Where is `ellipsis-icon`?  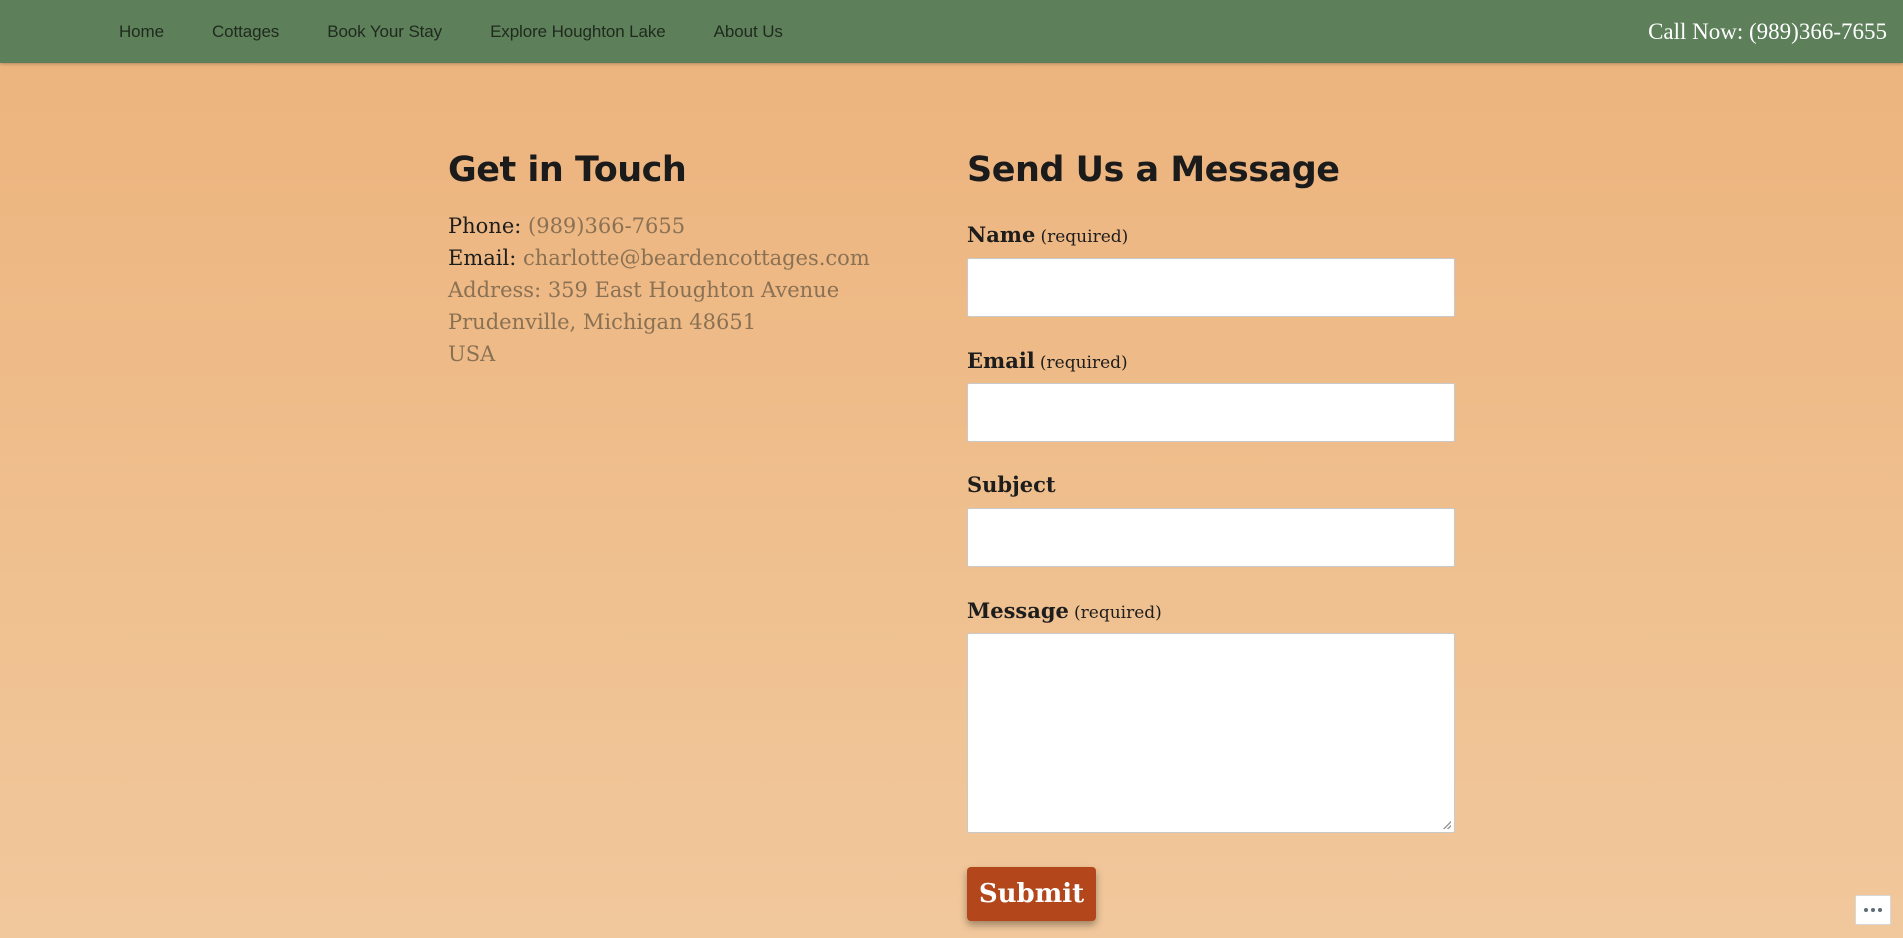
ellipsis-icon is located at coordinates (1873, 910).